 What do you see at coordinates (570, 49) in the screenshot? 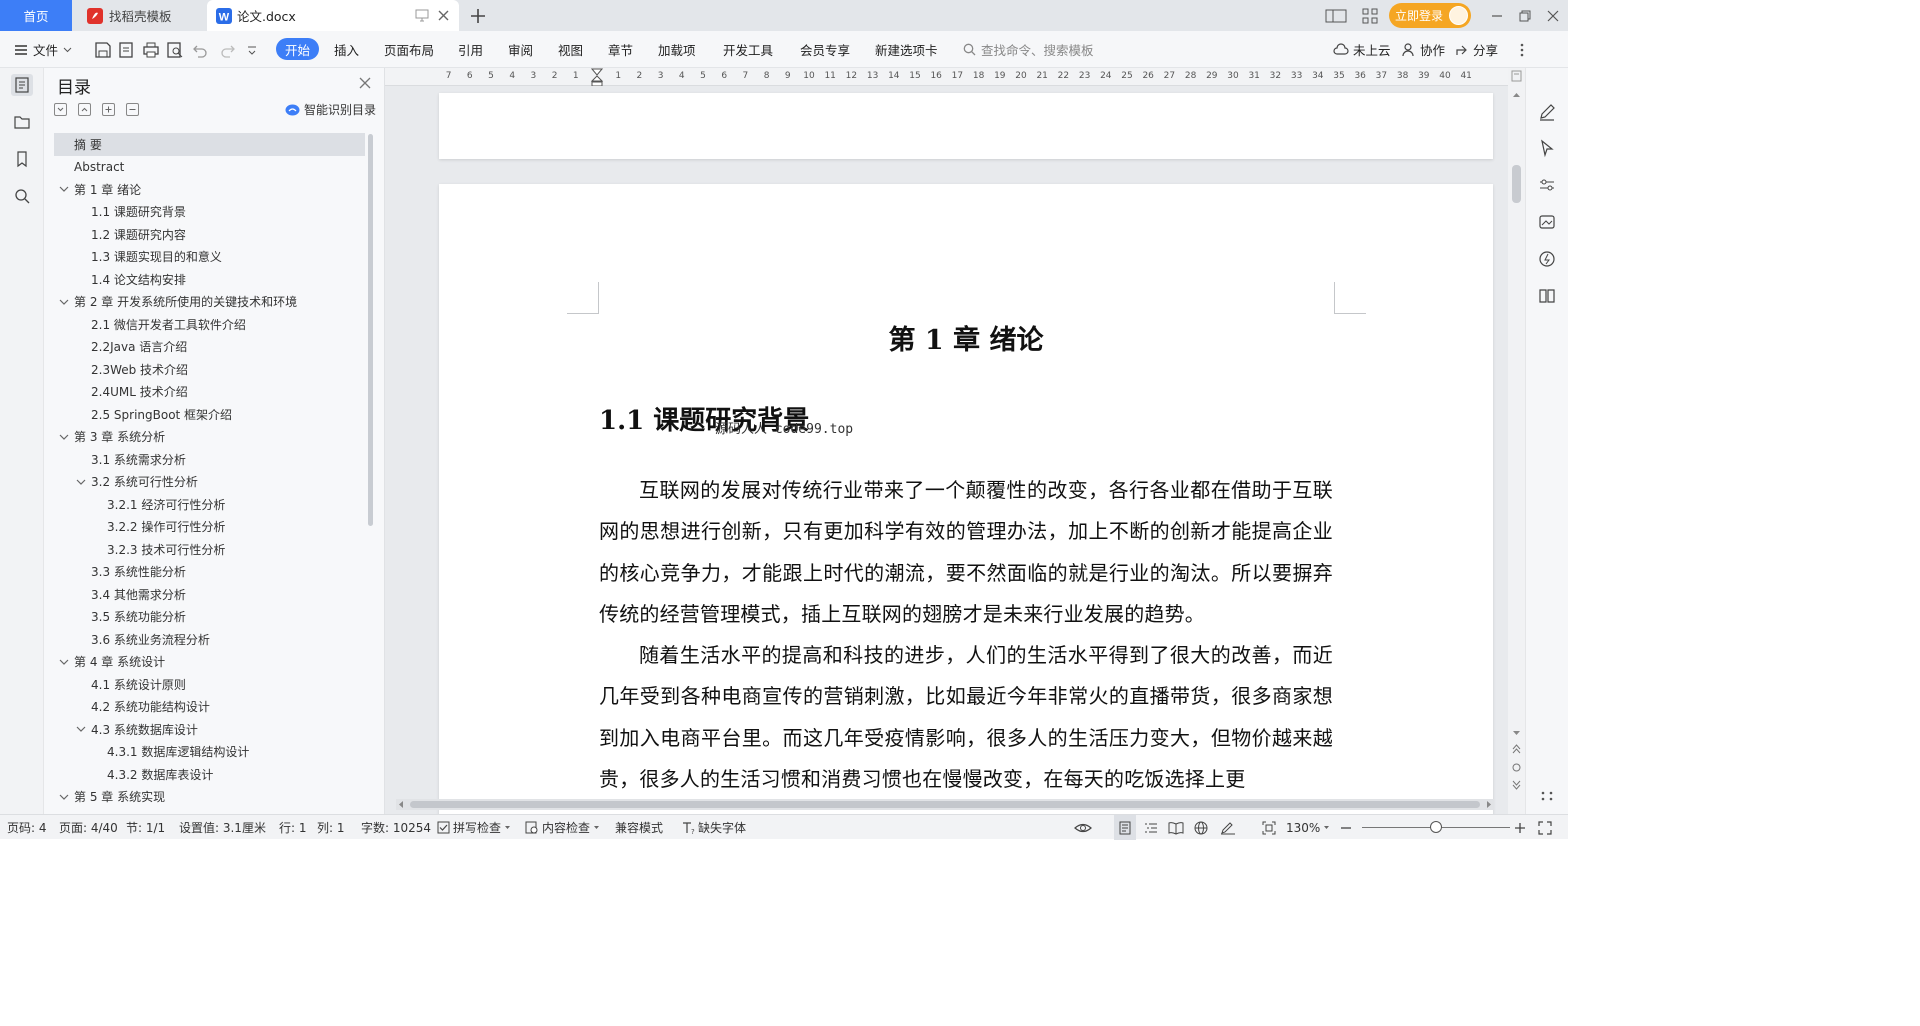
I see `menu-view: 视图` at bounding box center [570, 49].